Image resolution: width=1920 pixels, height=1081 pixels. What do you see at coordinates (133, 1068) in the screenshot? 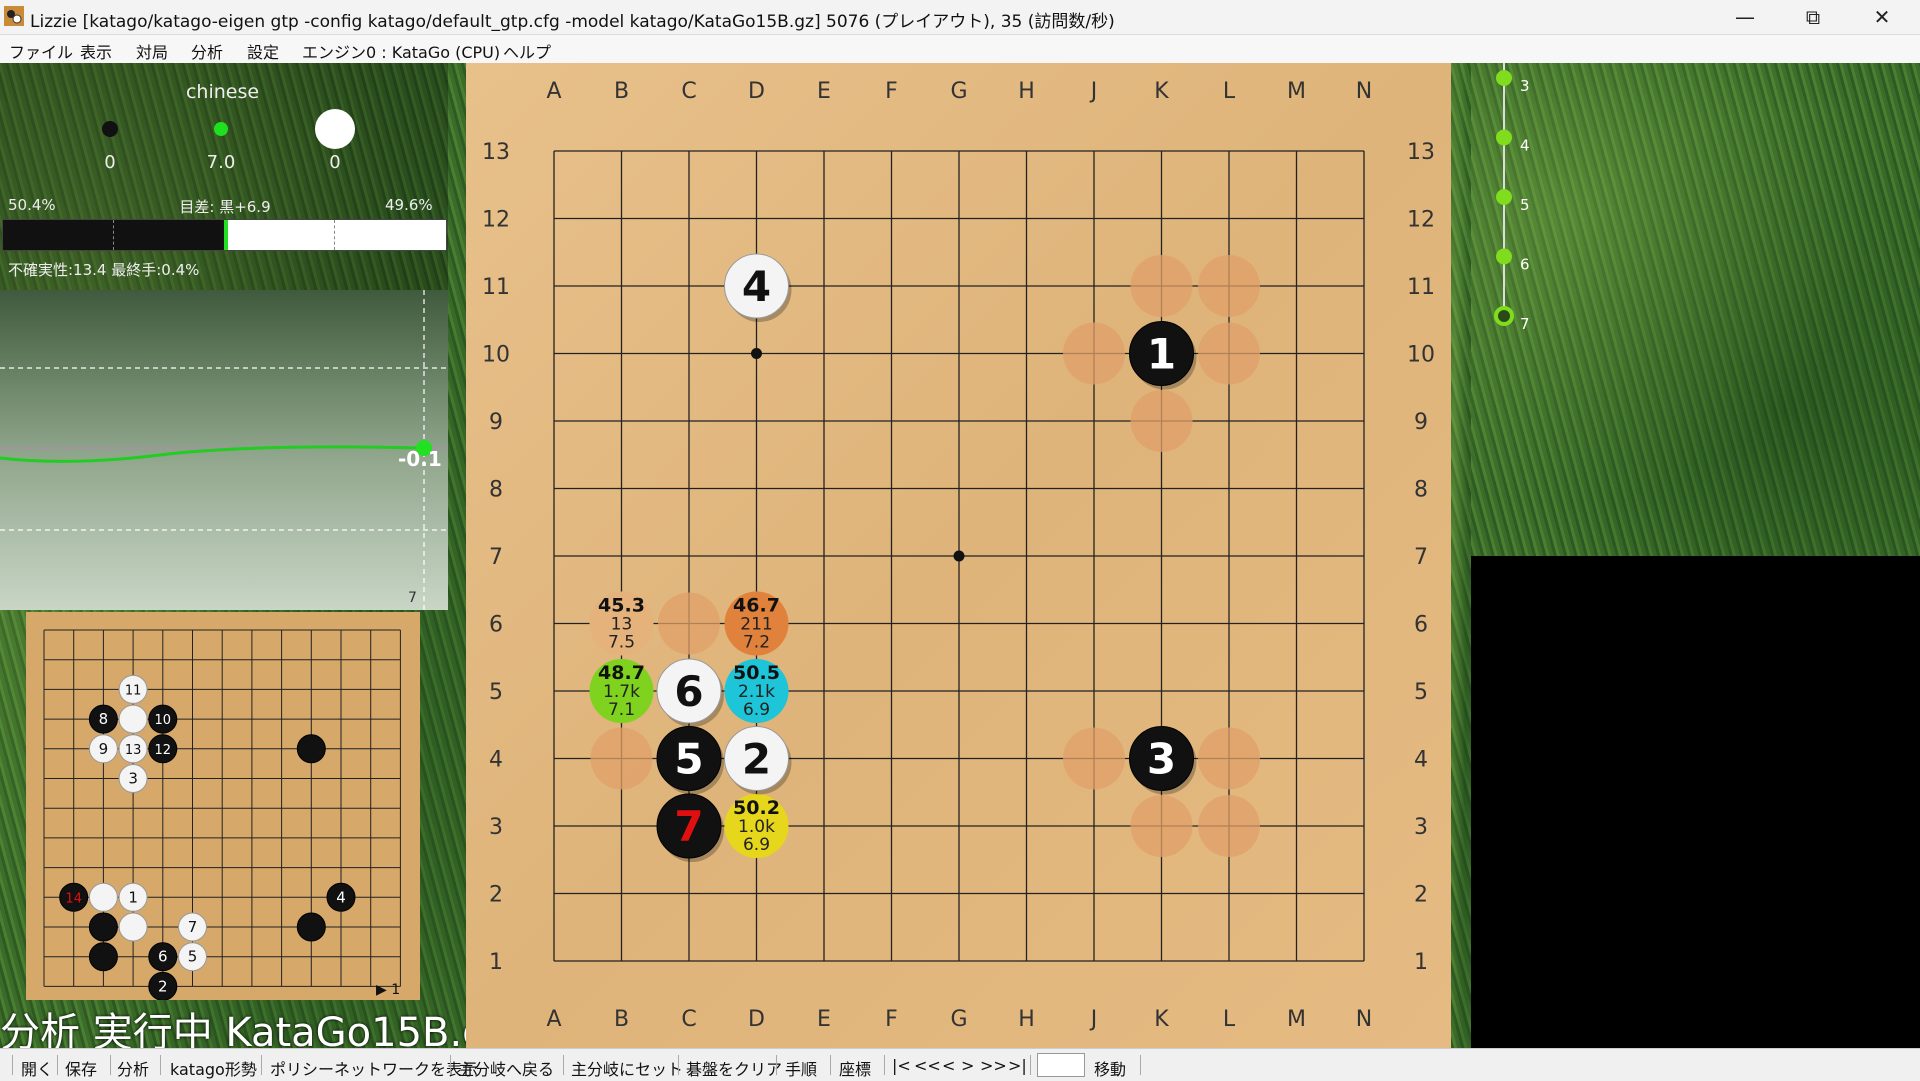
I see `analyze-button: 分析` at bounding box center [133, 1068].